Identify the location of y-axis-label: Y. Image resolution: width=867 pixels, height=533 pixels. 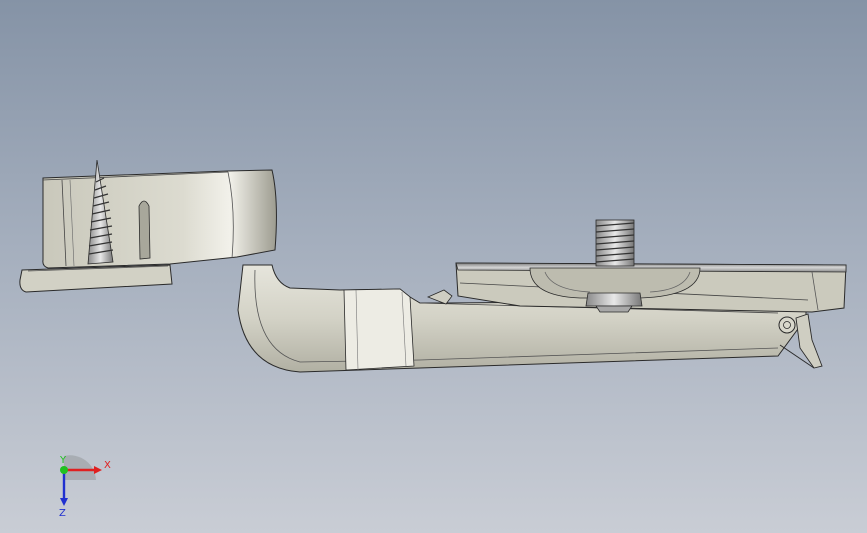
(63, 460).